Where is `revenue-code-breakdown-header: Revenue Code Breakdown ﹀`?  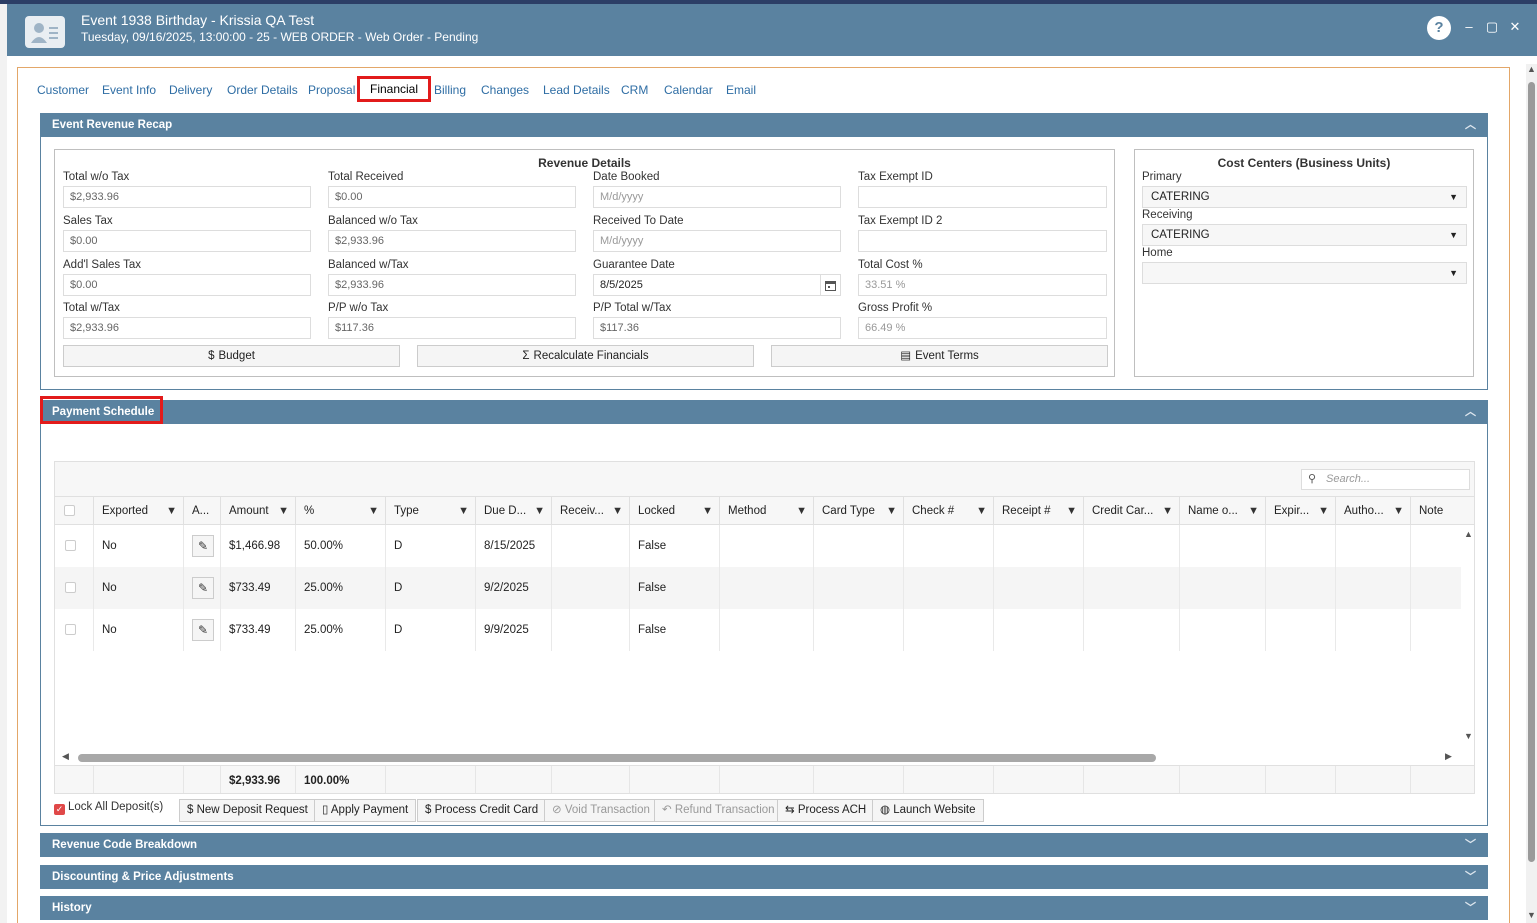 revenue-code-breakdown-header: Revenue Code Breakdown ﹀ is located at coordinates (764, 845).